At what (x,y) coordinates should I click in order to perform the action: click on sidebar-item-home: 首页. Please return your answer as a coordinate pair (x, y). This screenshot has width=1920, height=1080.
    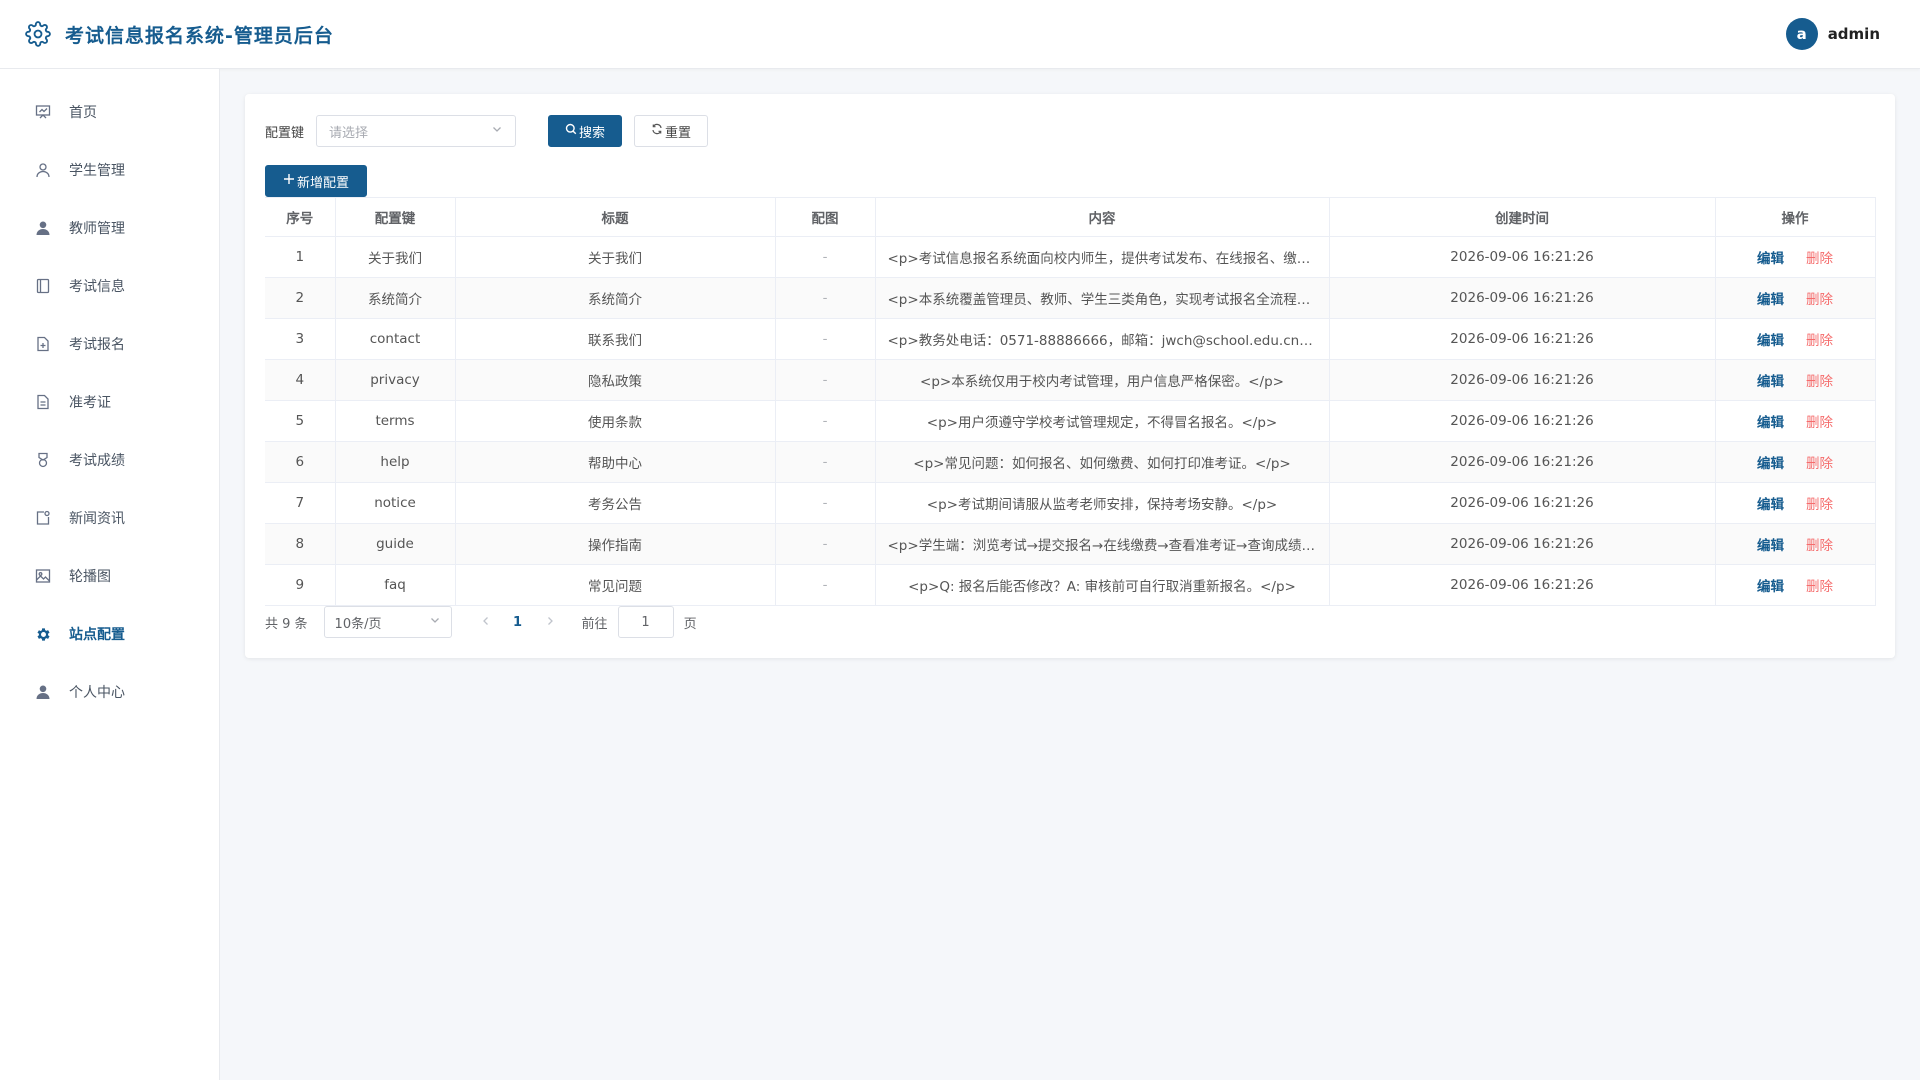
    Looking at the image, I should click on (109, 112).